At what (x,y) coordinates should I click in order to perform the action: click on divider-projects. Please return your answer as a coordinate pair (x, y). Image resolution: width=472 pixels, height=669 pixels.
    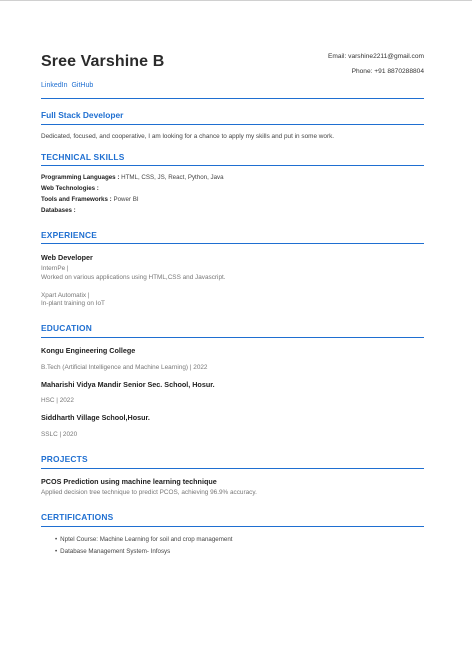
    Looking at the image, I should click on (232, 468).